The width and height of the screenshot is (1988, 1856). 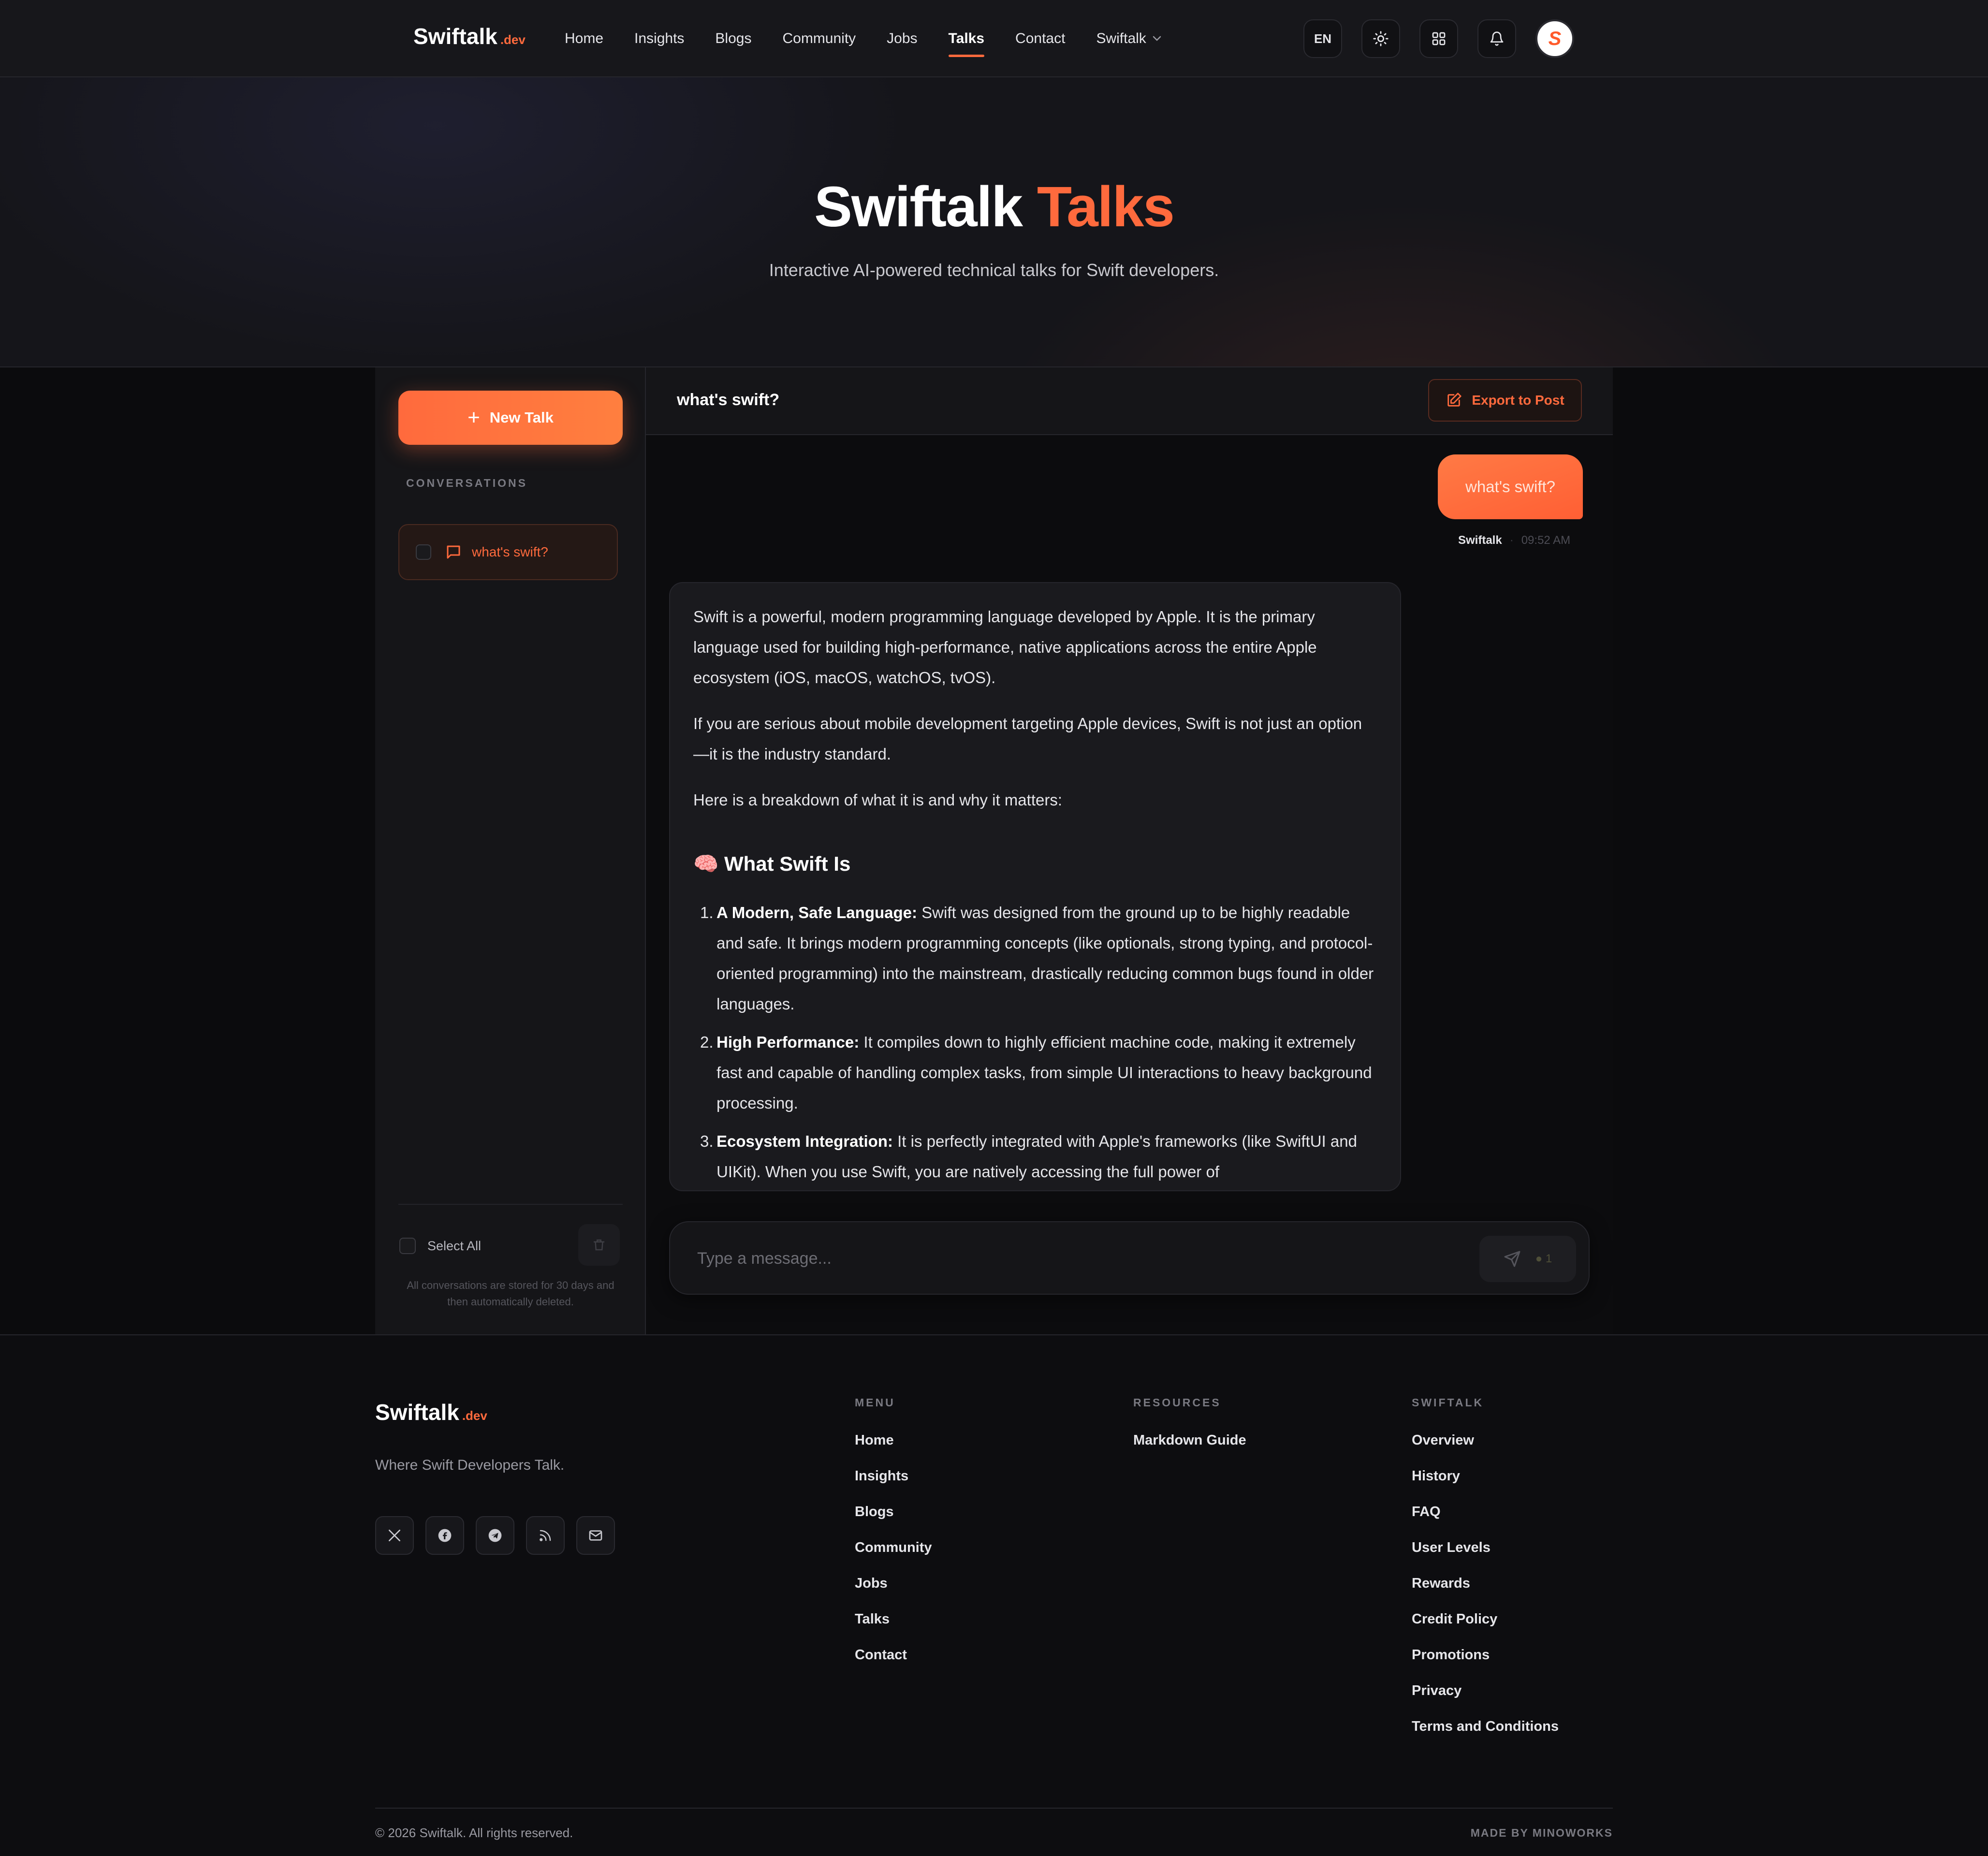 What do you see at coordinates (1485, 1629) in the screenshot?
I see `footer-link-credit-policy: Credit Policy` at bounding box center [1485, 1629].